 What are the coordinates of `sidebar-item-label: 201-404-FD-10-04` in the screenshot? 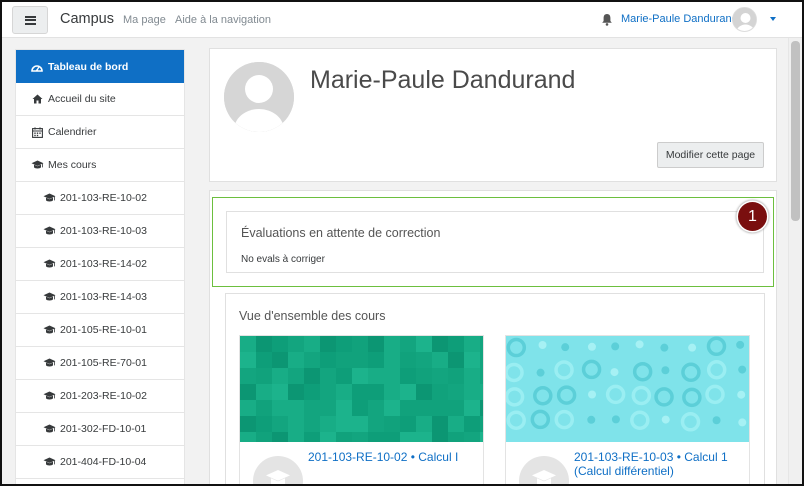 It's located at (103, 462).